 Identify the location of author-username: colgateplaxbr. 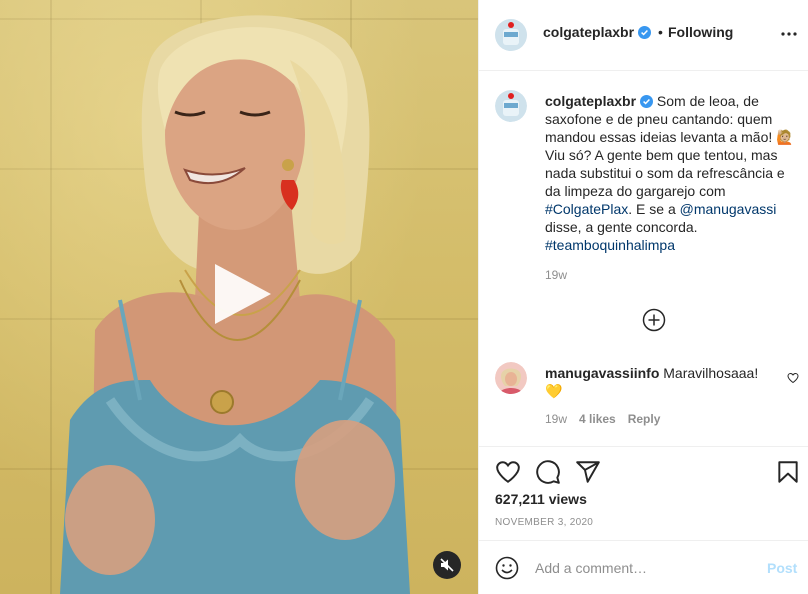
(597, 32).